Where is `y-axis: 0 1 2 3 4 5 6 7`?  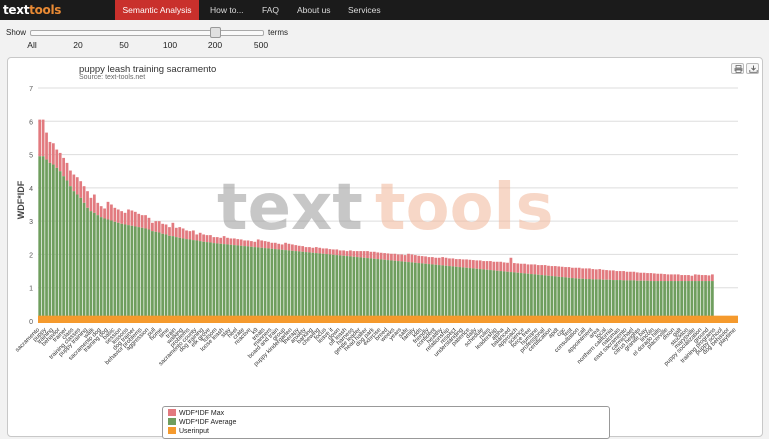 y-axis: 0 1 2 3 4 5 6 7 is located at coordinates (31, 206).